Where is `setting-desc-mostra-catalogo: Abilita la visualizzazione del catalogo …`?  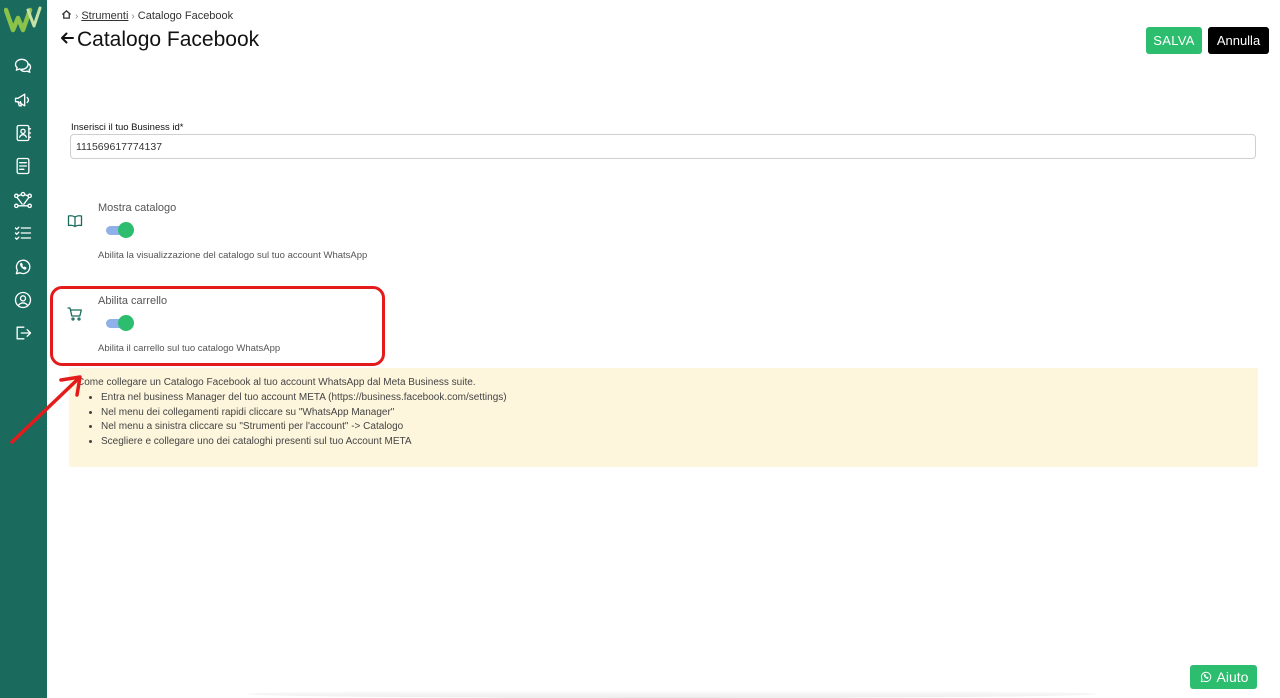
setting-desc-mostra-catalogo: Abilita la visualizzazione del catalogo … is located at coordinates (233, 255).